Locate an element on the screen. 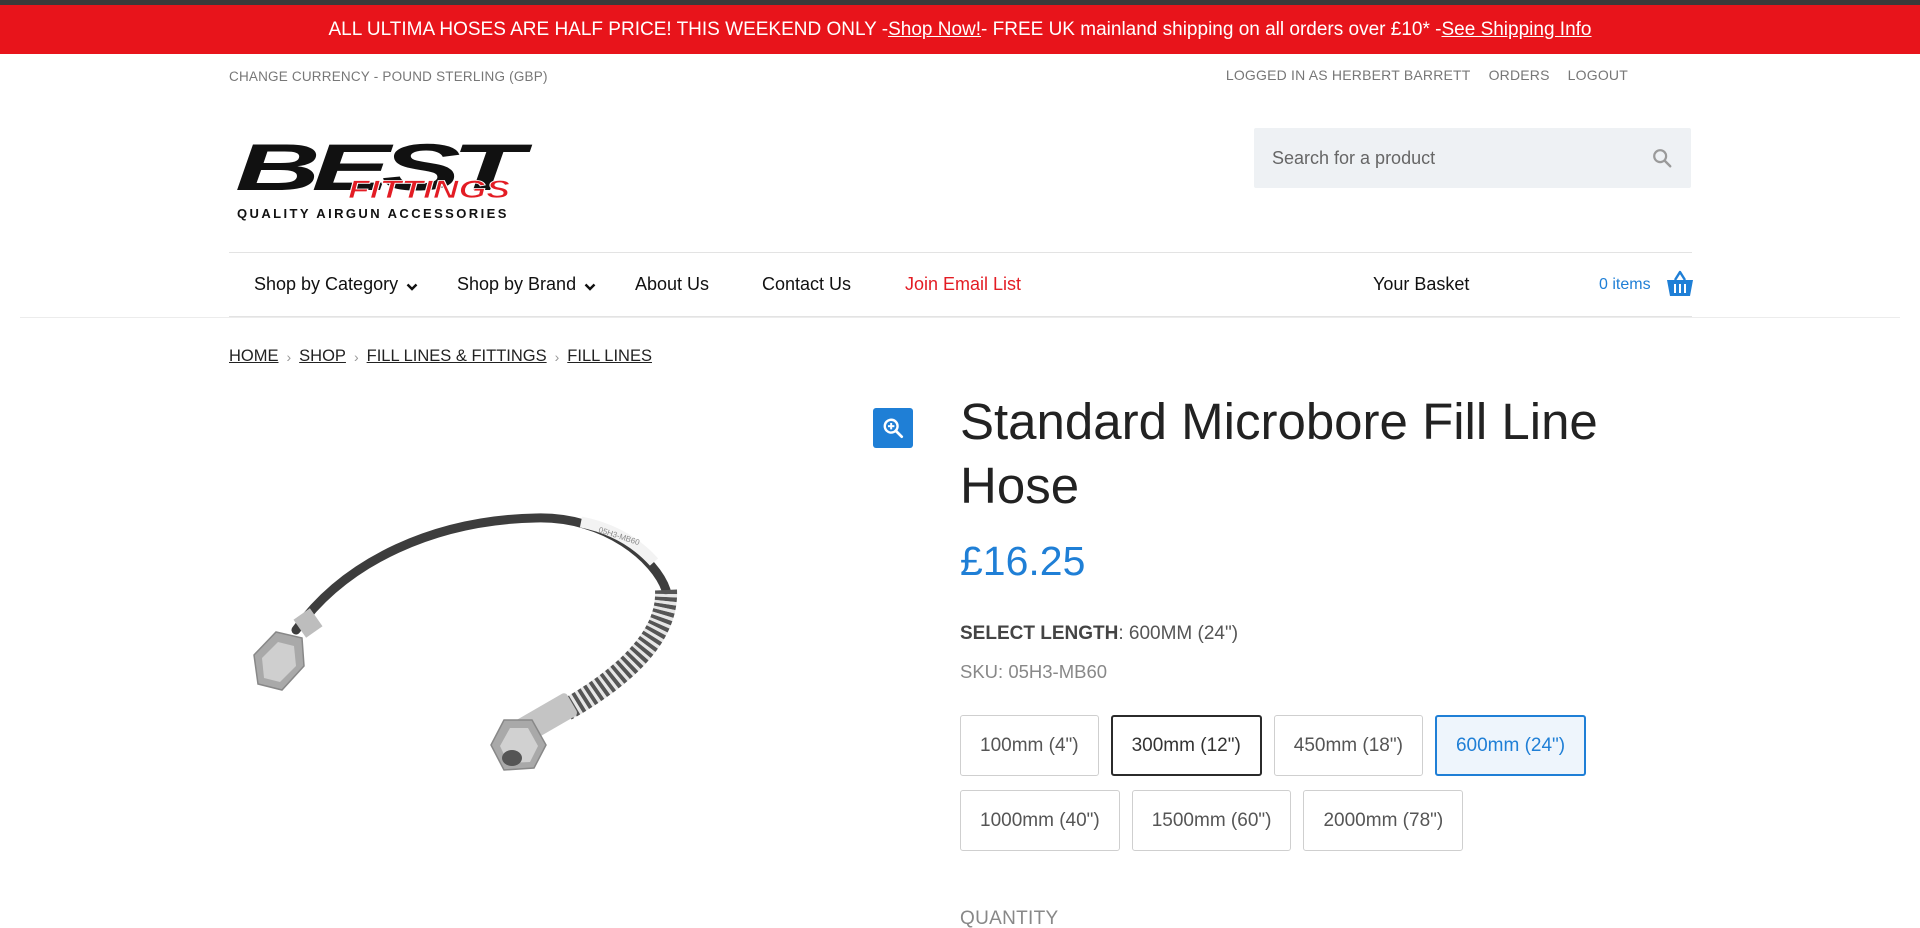  logged-in-user: LOGGED IN AS HERBERT BARRETT is located at coordinates (1348, 75).